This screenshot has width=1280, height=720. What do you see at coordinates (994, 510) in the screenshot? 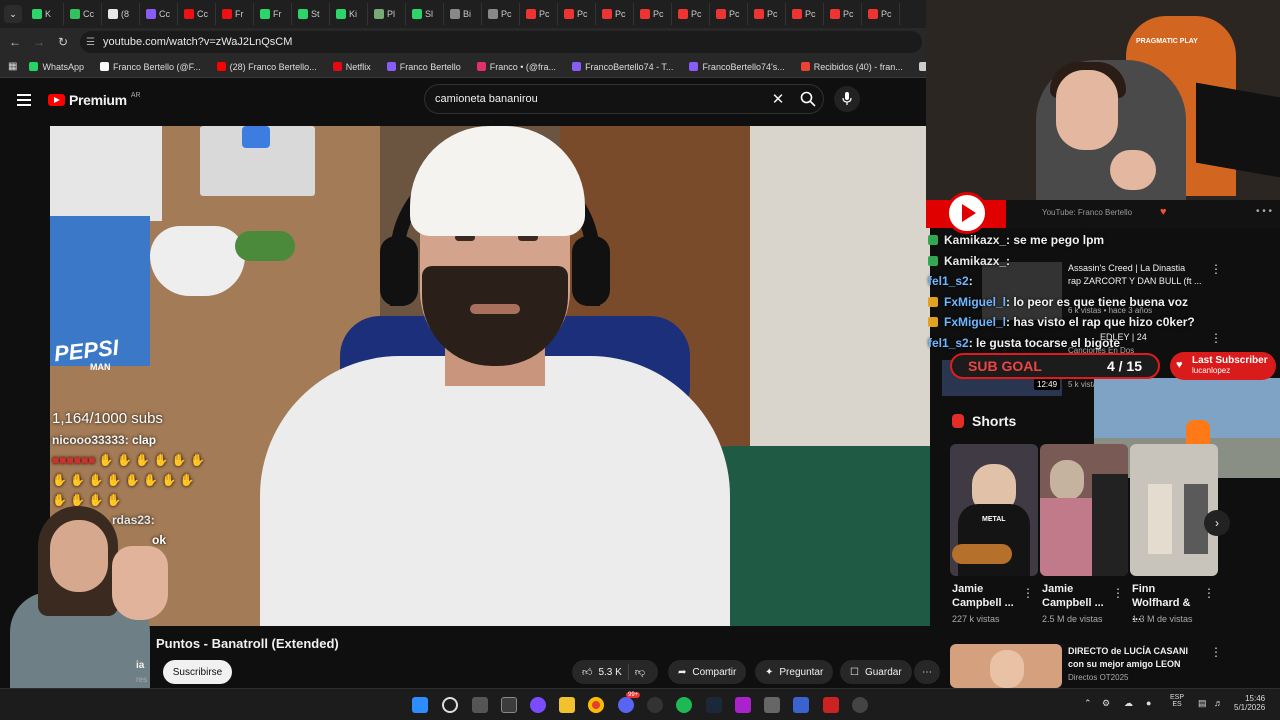
I see `short-thumbnail: METAL` at bounding box center [994, 510].